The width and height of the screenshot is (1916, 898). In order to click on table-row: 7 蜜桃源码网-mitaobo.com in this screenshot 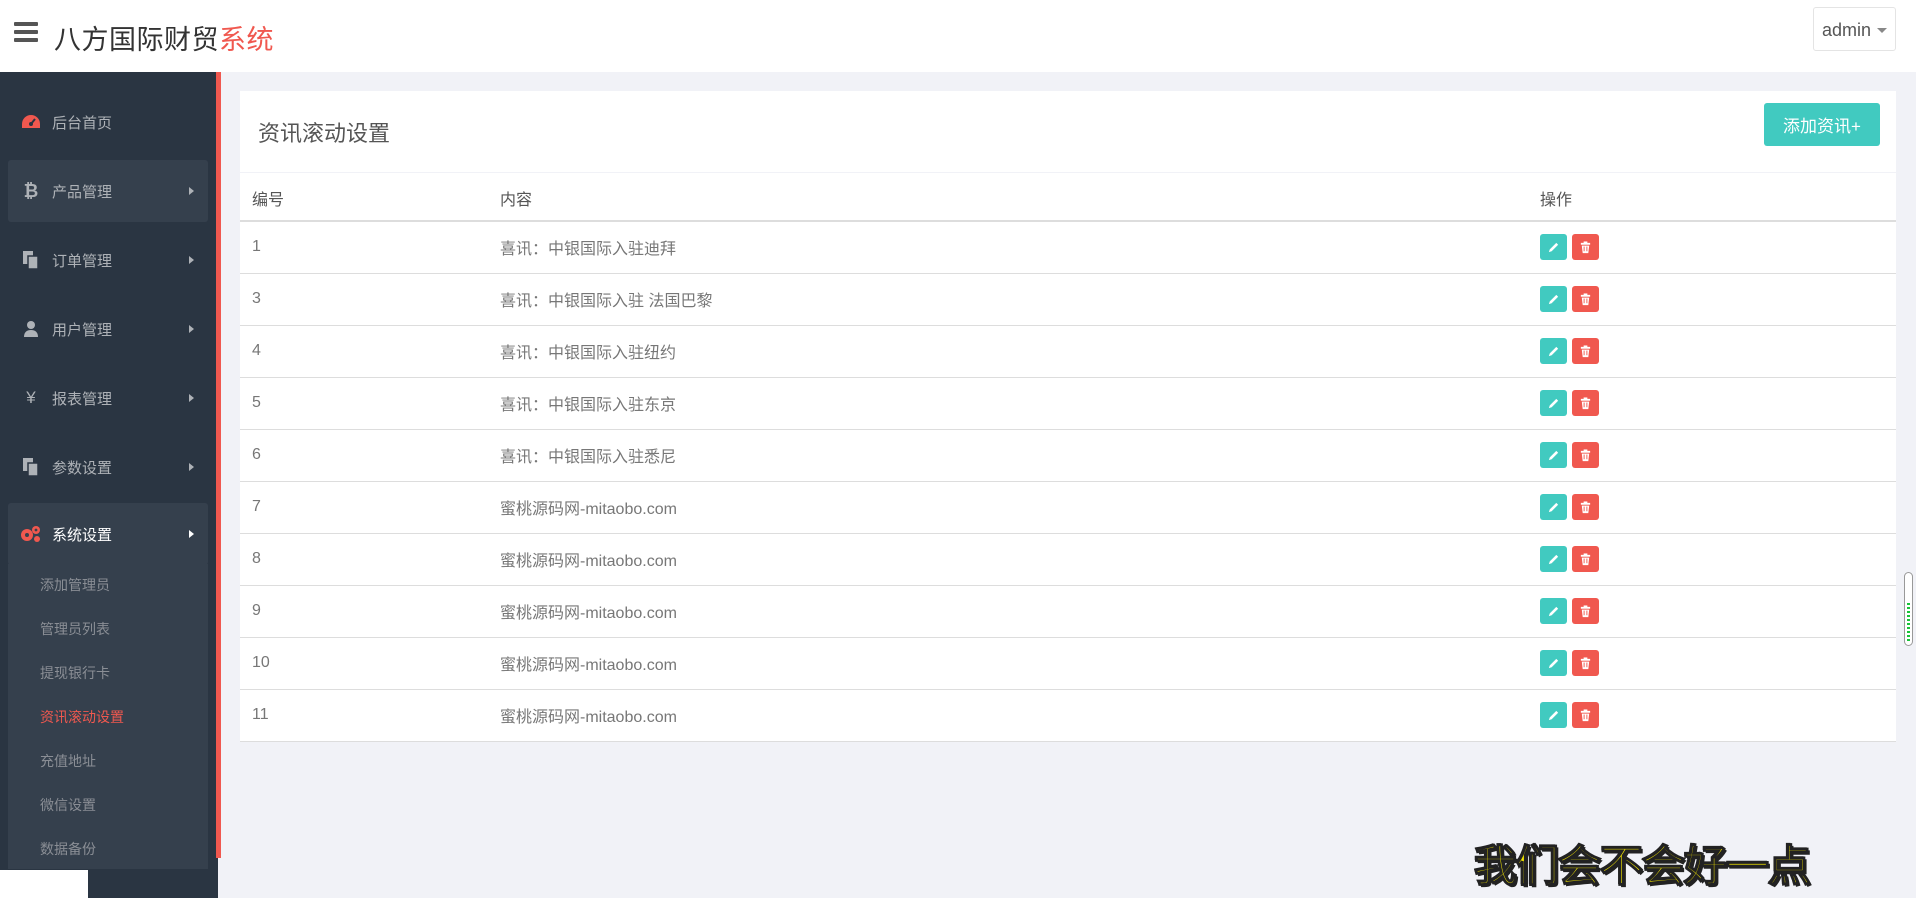, I will do `click(1068, 507)`.